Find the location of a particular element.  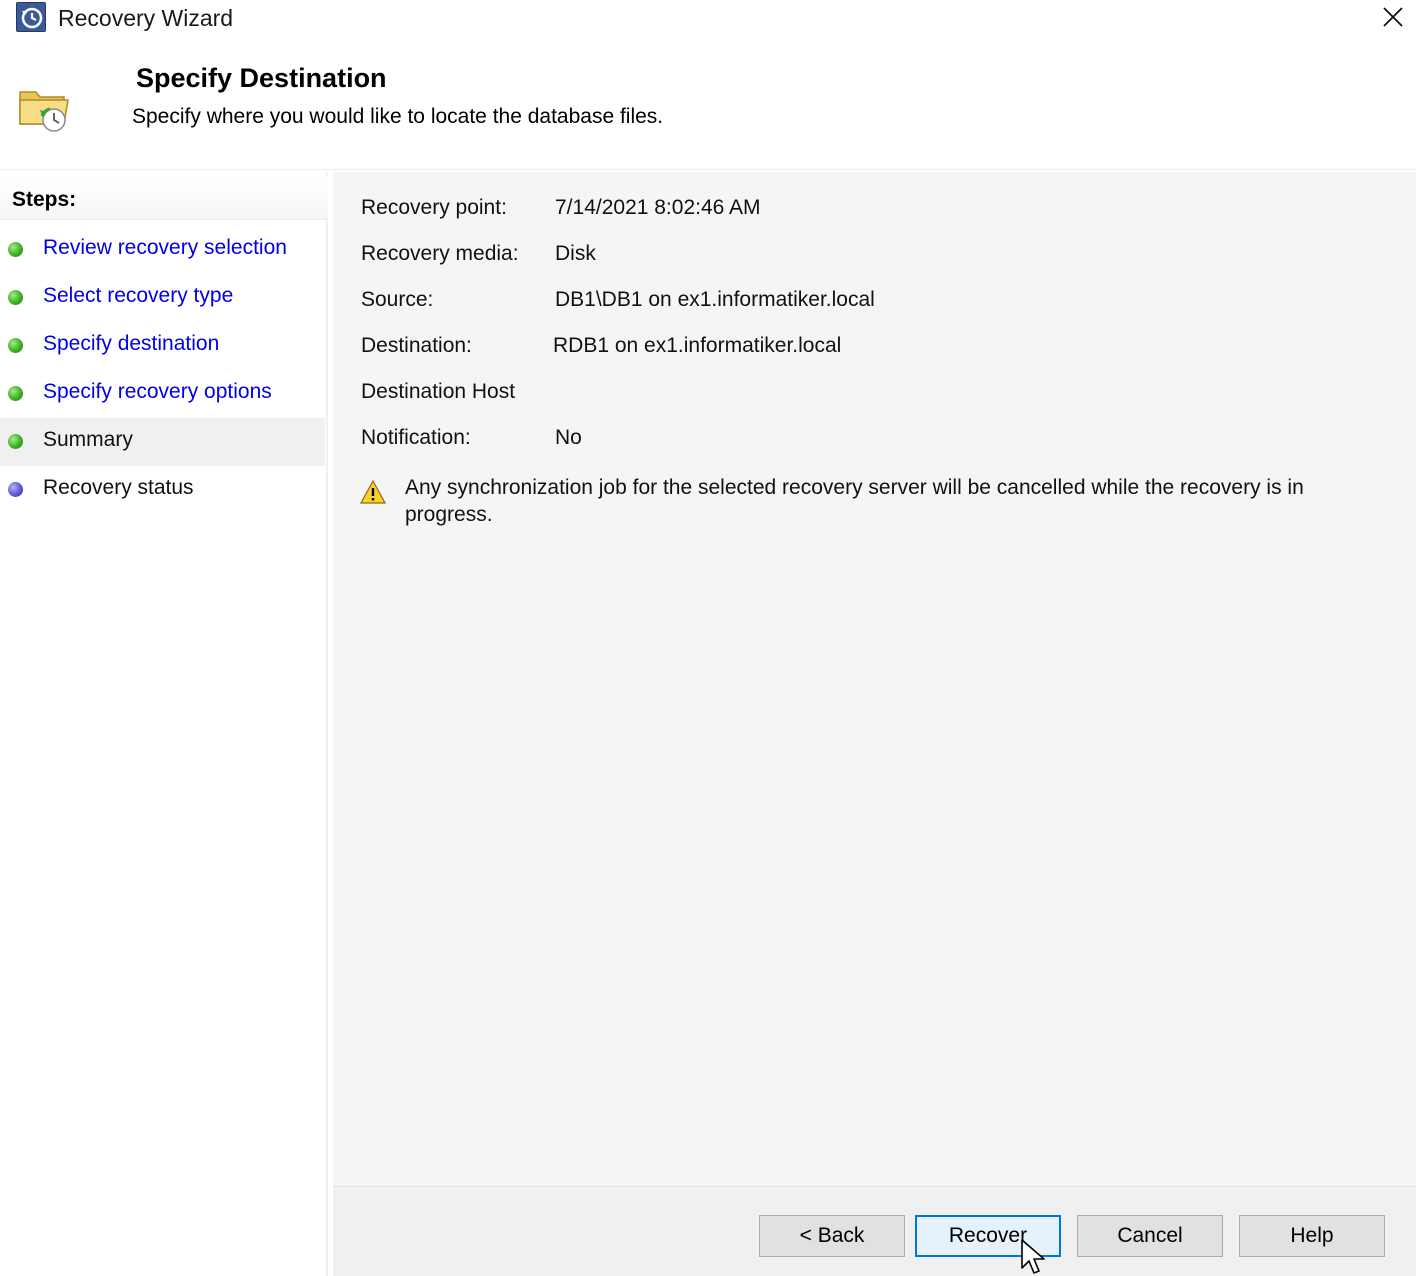

recovery-point-value: 7/14/2021 8:02:46 AM is located at coordinates (658, 207).